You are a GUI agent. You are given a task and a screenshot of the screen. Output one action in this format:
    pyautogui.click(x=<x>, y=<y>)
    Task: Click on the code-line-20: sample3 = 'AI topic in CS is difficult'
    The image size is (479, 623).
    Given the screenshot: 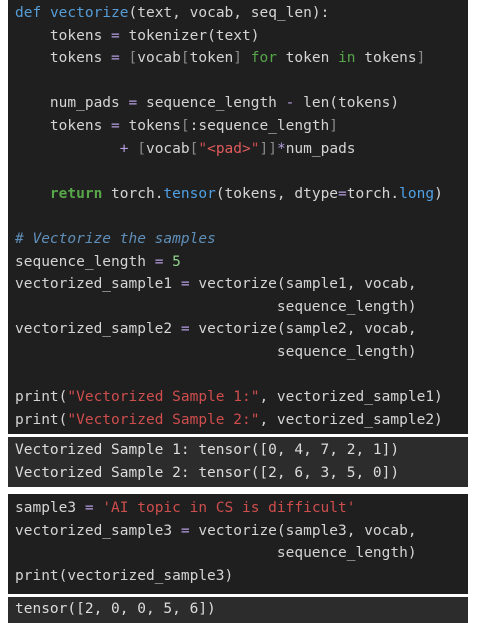 What is the action you would take?
    pyautogui.click(x=185, y=508)
    